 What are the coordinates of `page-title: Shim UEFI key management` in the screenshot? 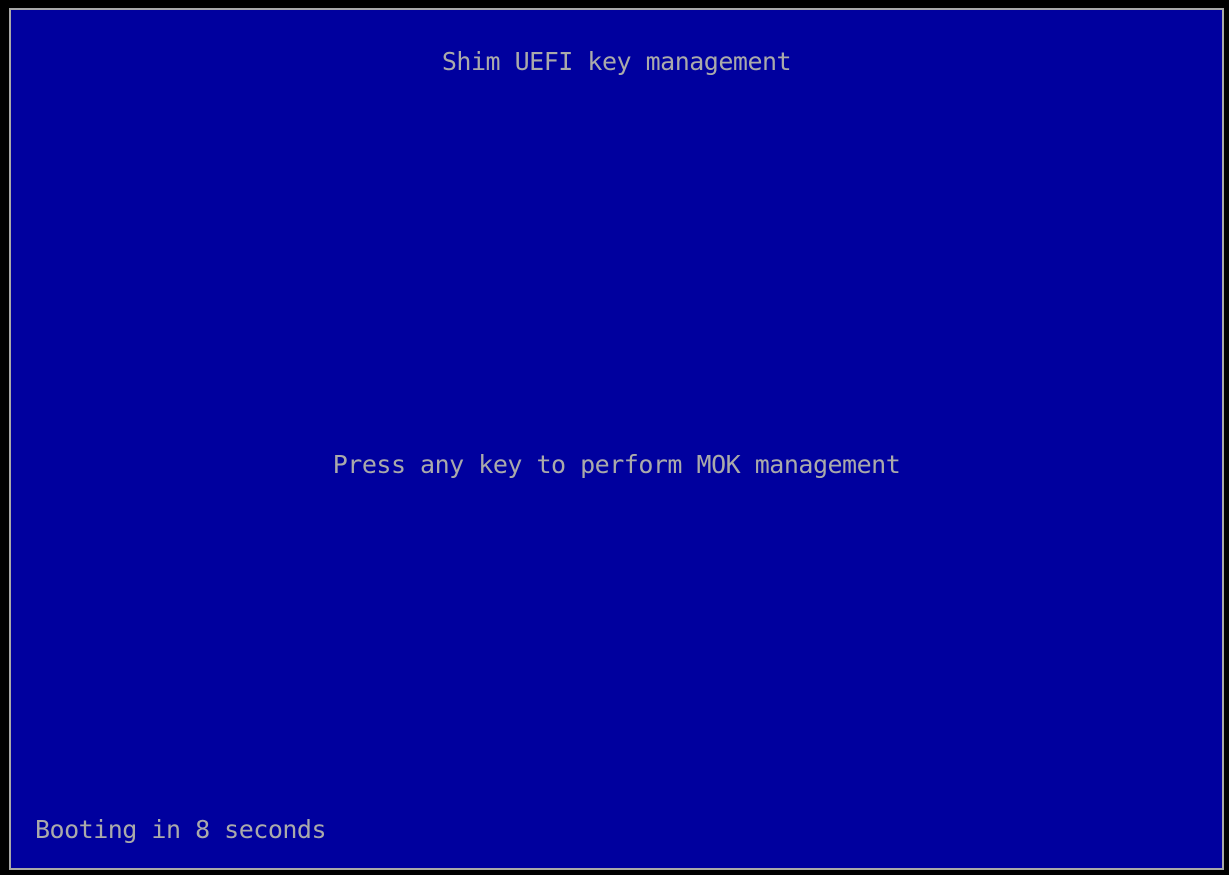 It's located at (616, 61).